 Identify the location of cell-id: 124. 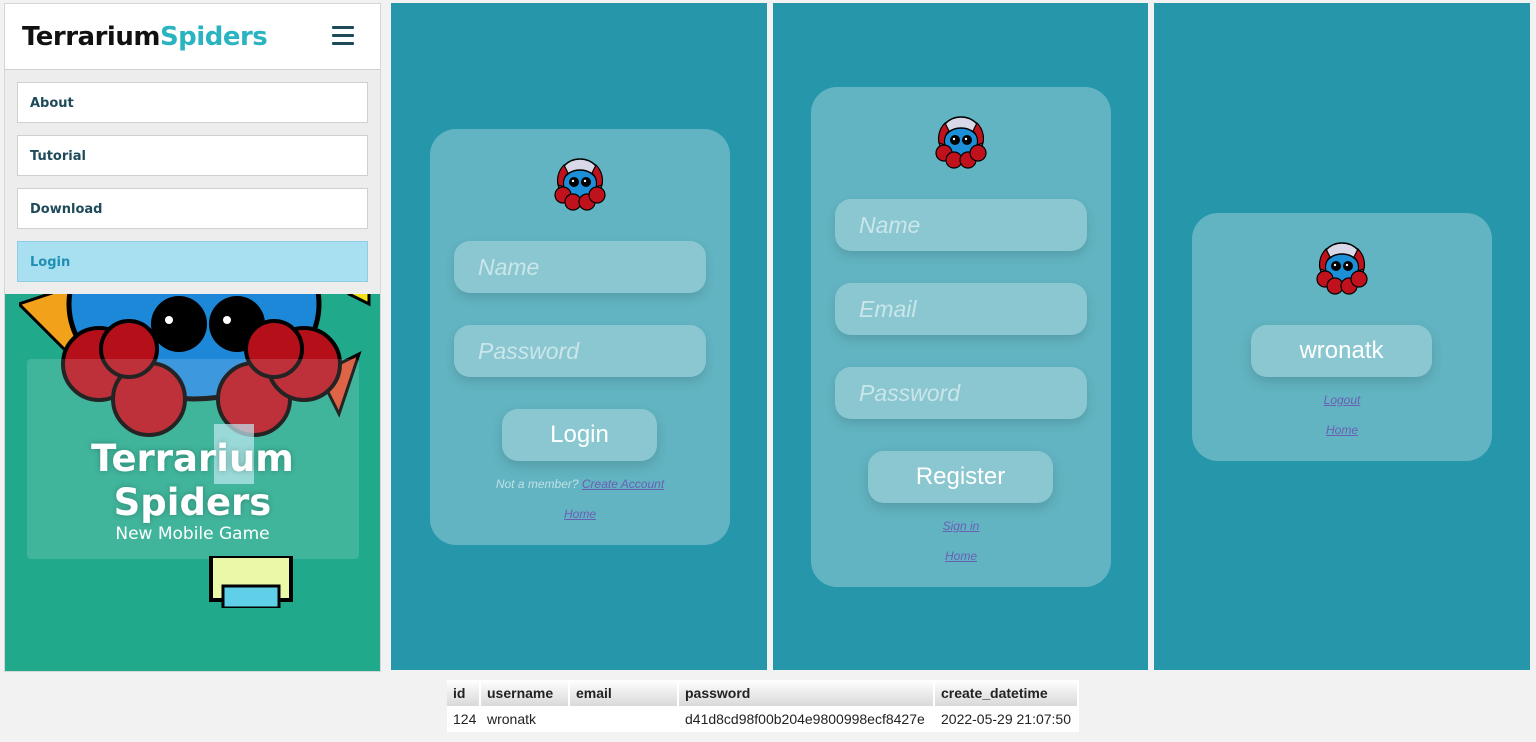
(465, 719).